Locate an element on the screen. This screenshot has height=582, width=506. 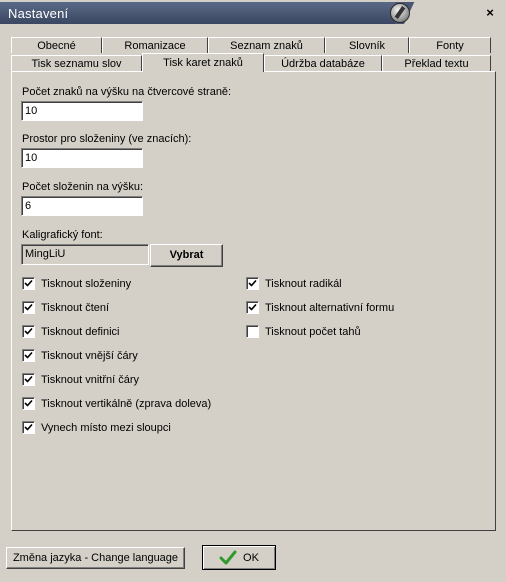
checkbox-left-3: Tisknout vnější čáry is located at coordinates (80, 355).